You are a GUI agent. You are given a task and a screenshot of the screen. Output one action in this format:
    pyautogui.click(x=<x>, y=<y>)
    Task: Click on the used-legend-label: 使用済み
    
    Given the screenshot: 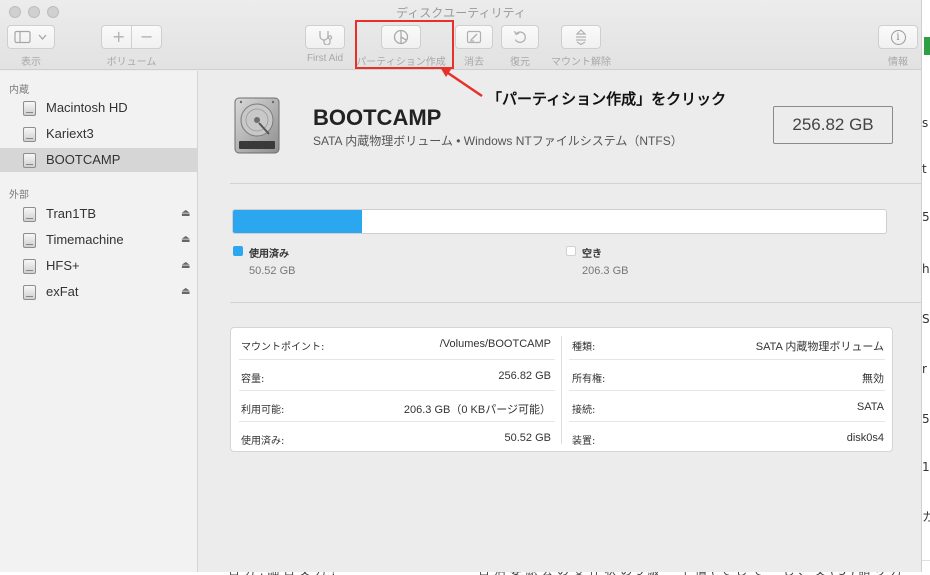 What is the action you would take?
    pyautogui.click(x=269, y=254)
    